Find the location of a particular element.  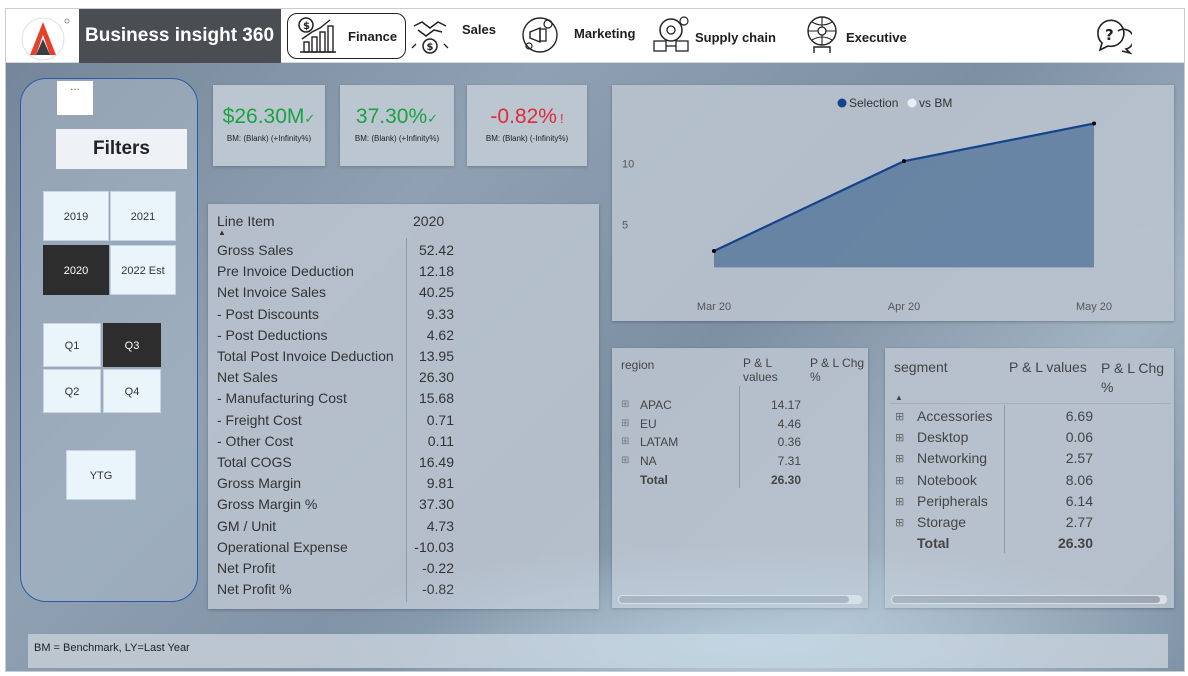

year-2020-chip: 2020 is located at coordinates (76, 270).